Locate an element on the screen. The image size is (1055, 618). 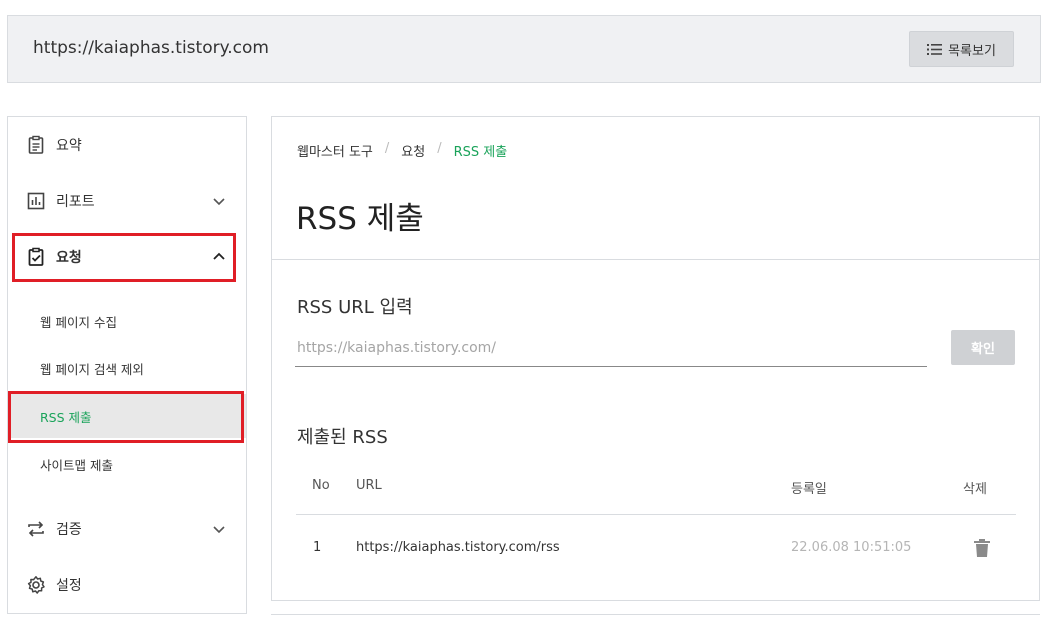
sidebar-subitem-label: 웹 페이지 수집 is located at coordinates (78, 322).